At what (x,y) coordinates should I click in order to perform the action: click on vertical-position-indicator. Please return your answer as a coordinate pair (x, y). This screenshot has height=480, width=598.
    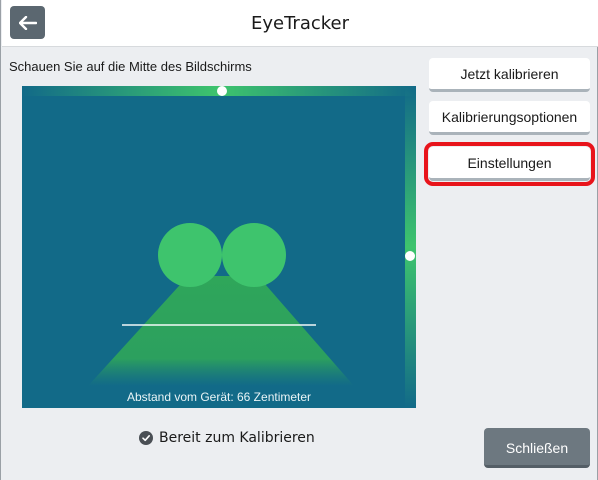
    Looking at the image, I should click on (410, 256).